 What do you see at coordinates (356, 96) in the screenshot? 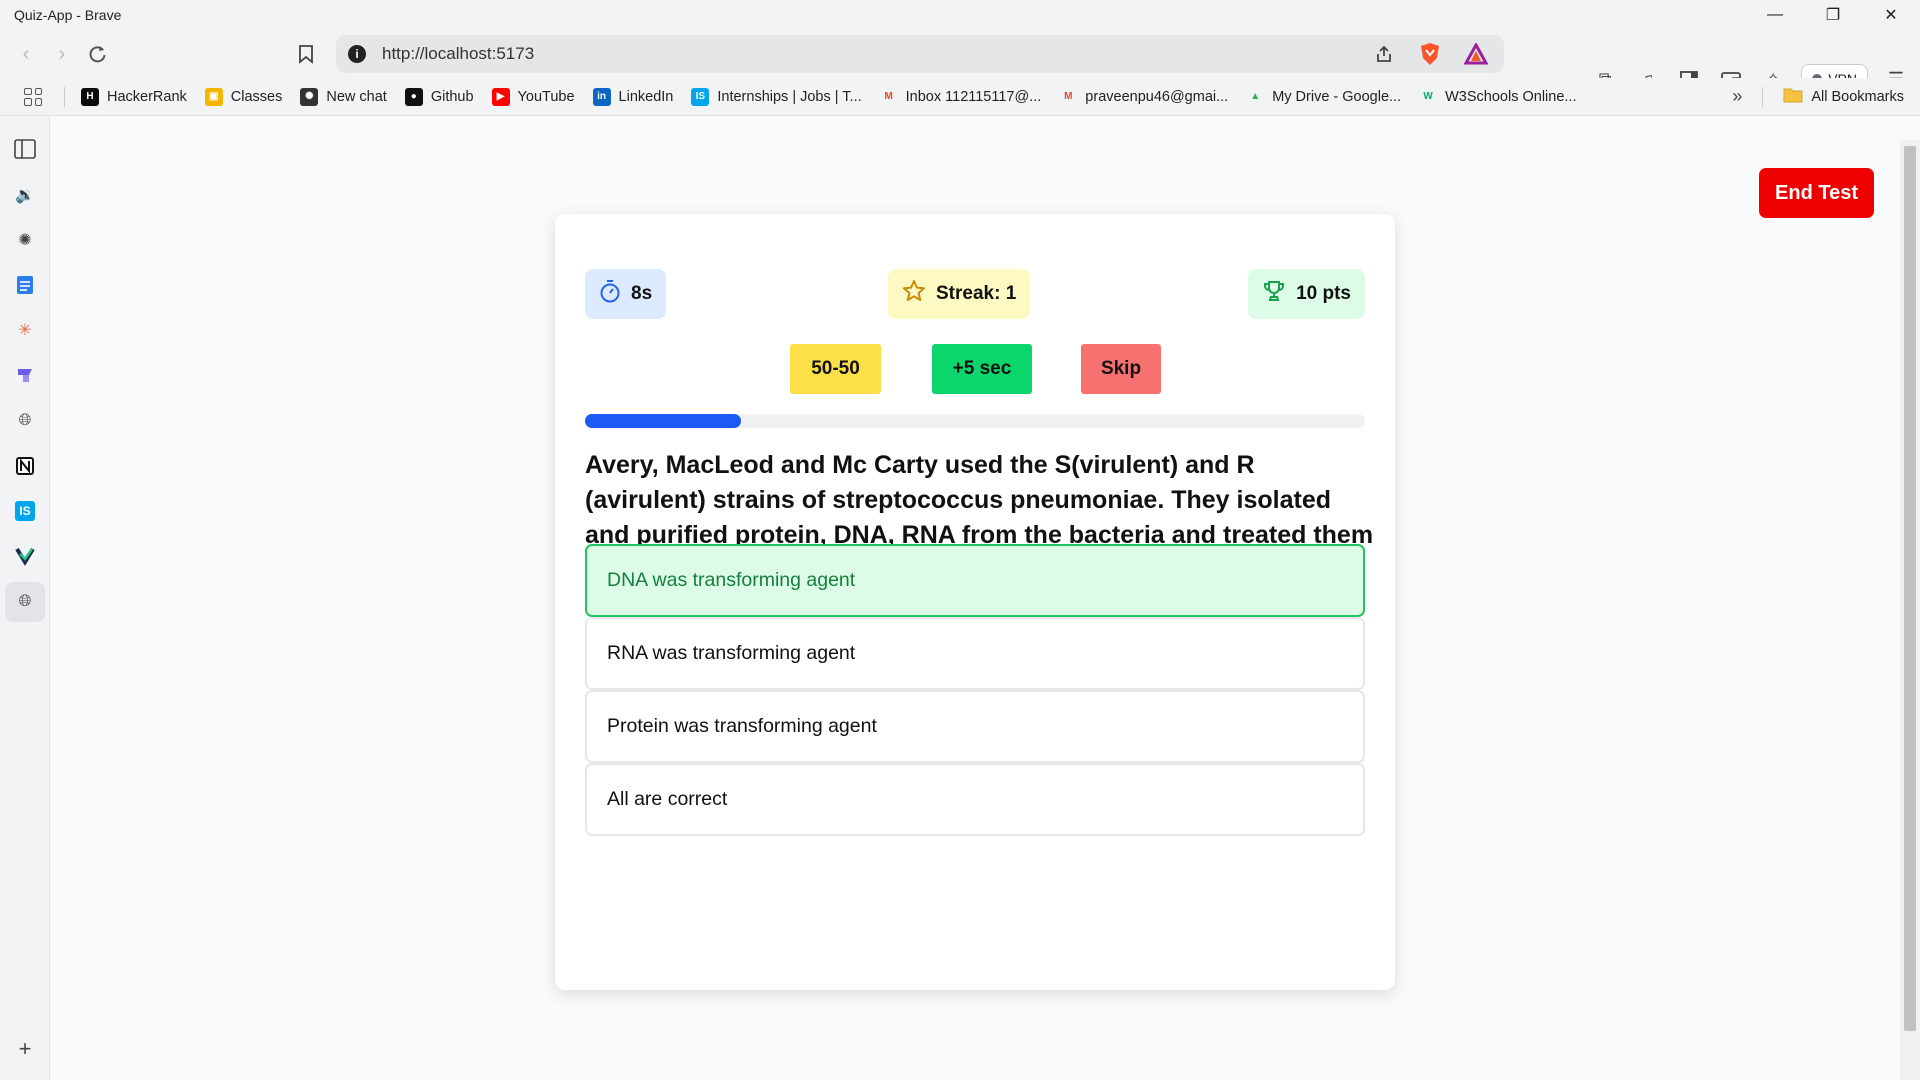
I see `bookmark-label: New chat` at bounding box center [356, 96].